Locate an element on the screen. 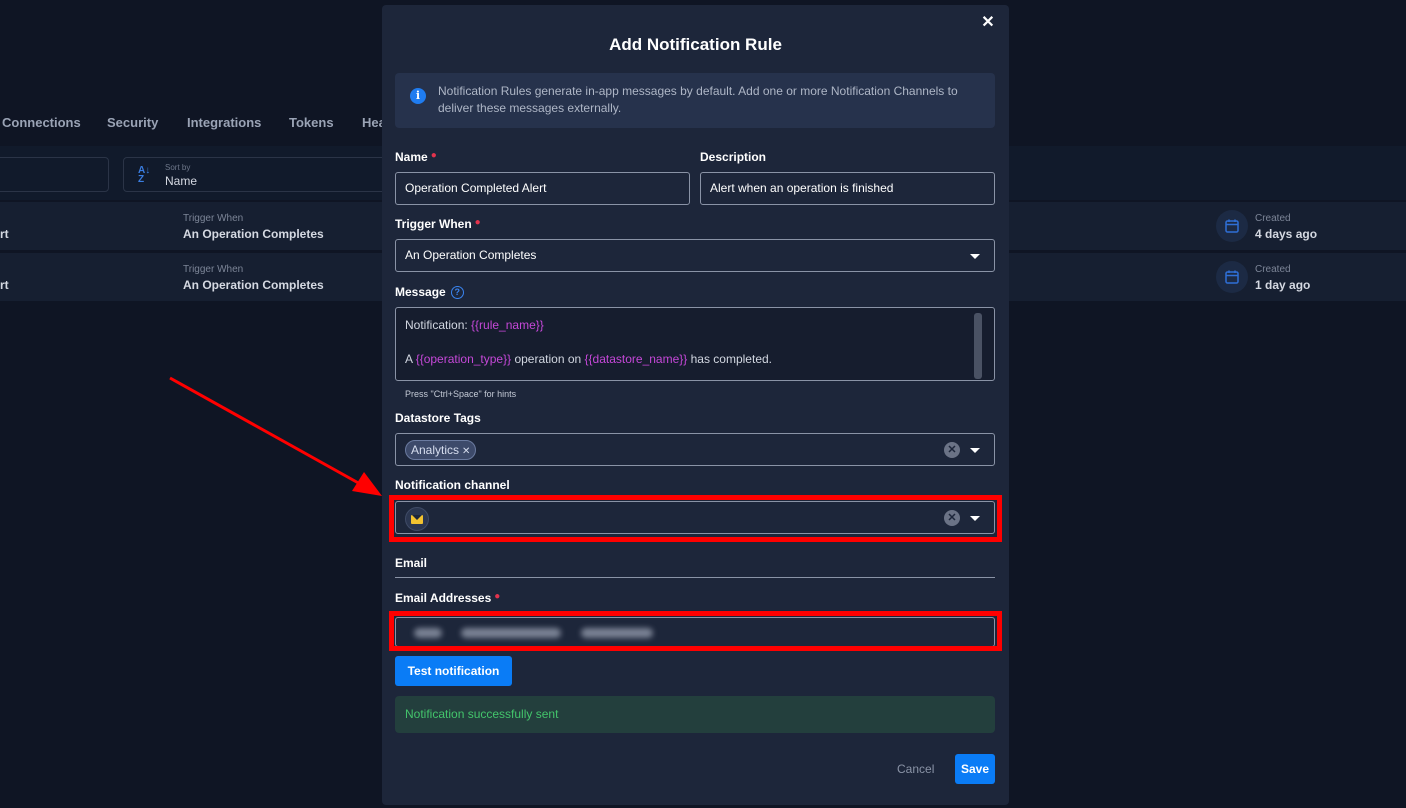 The image size is (1406, 808). datastore-tags-label: Datastore Tags is located at coordinates (438, 418).